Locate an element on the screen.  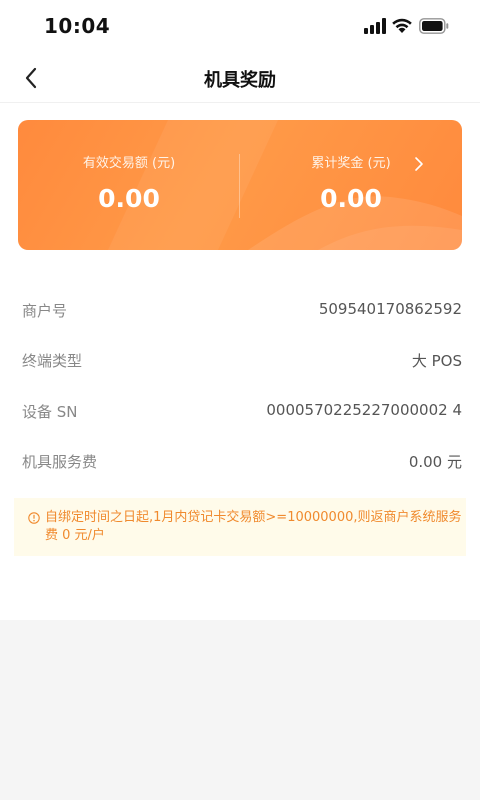
status-time: 10:04 is located at coordinates (77, 26).